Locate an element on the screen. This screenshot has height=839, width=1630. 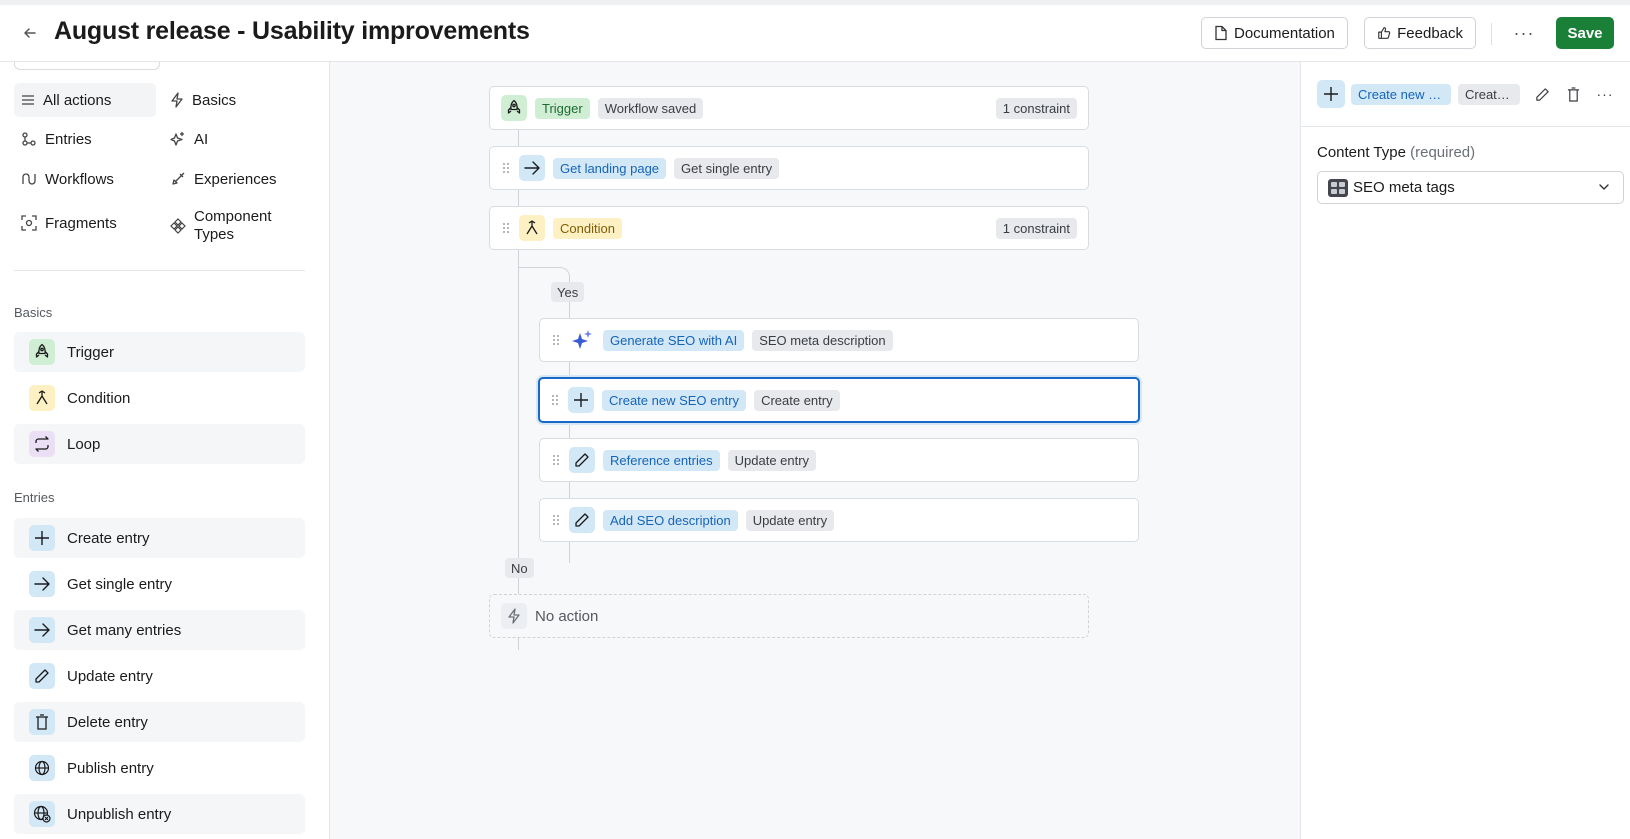
node-add-seo-description: Add SEO description Update entry is located at coordinates (839, 520).